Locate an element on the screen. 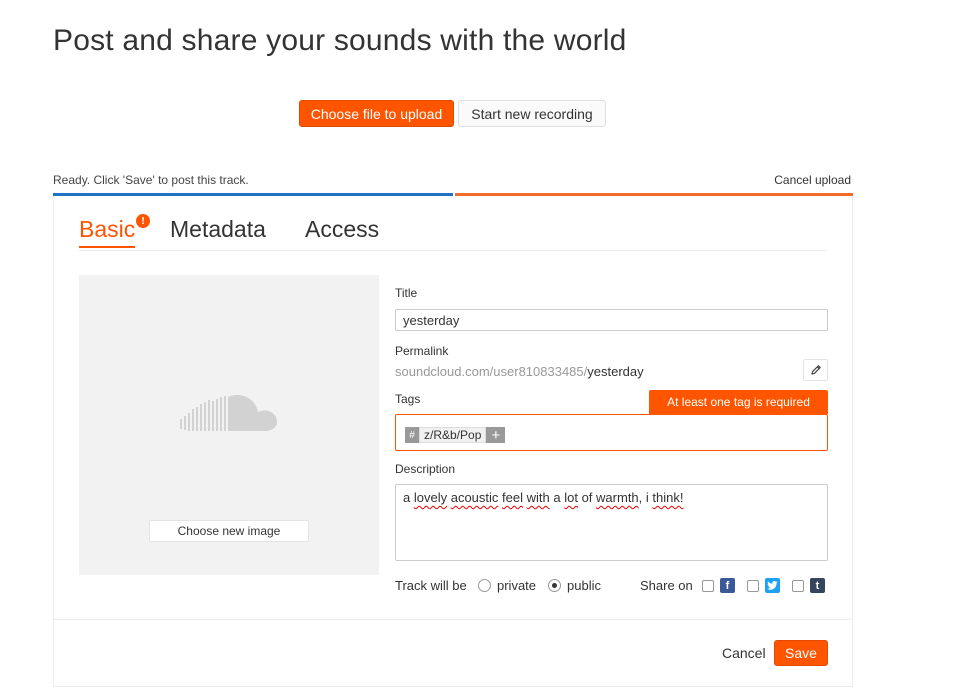 Image resolution: width=967 pixels, height=698 pixels. save-button: Save is located at coordinates (801, 653).